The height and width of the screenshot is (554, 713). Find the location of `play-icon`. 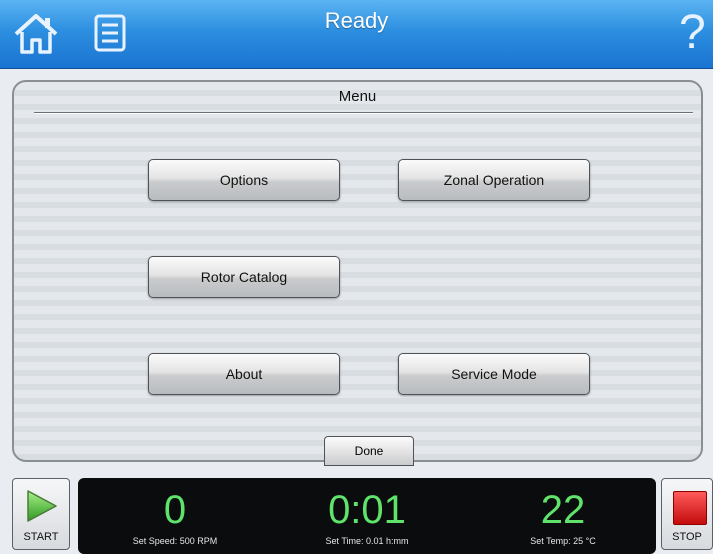

play-icon is located at coordinates (42, 506).